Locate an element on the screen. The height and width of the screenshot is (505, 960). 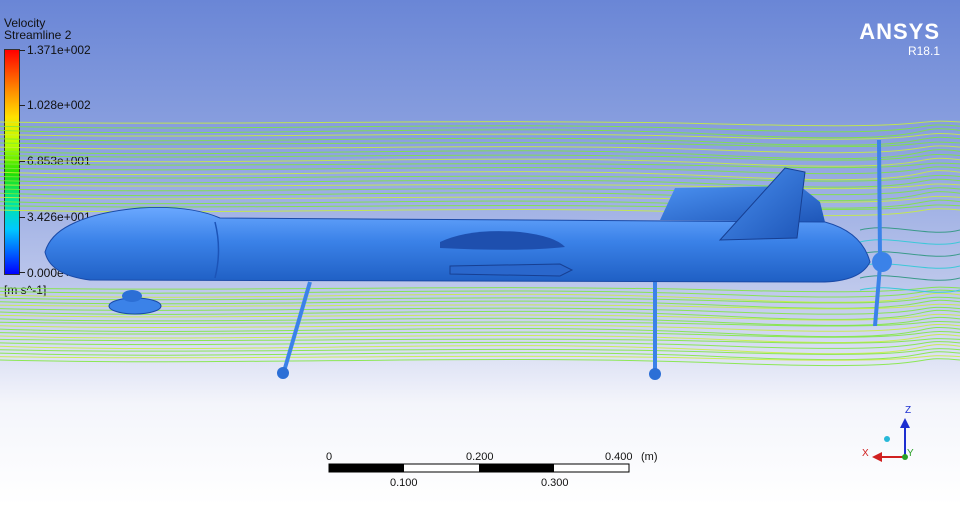
scale-label-0400: 0.400 is located at coordinates (619, 457).